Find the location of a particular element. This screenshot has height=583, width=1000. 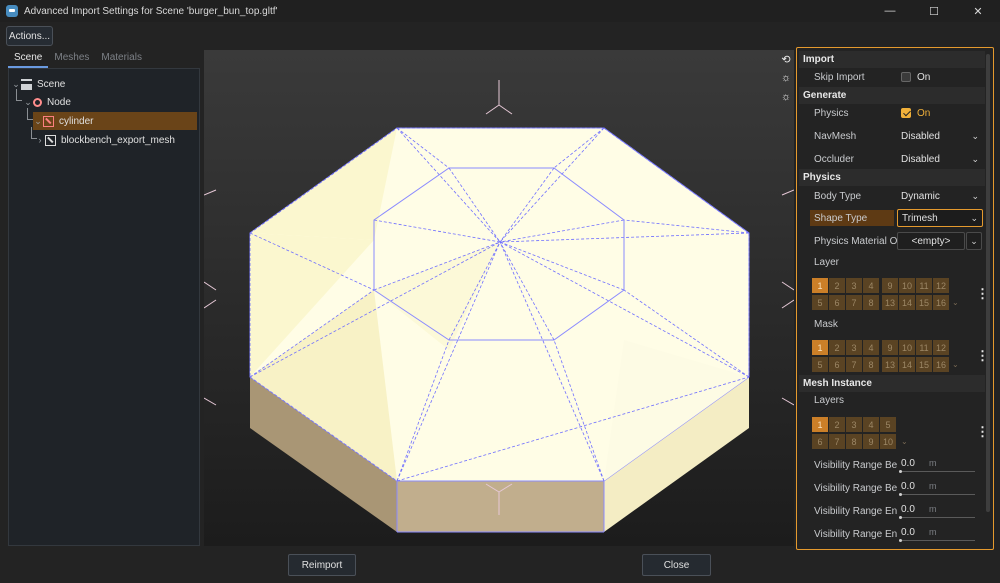

shape-type-label: Shape Type is located at coordinates (852, 218).